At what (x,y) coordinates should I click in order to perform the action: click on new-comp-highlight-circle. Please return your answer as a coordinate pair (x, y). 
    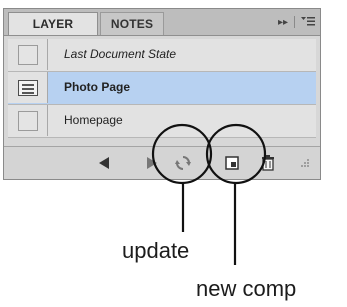
    Looking at the image, I should click on (236, 154).